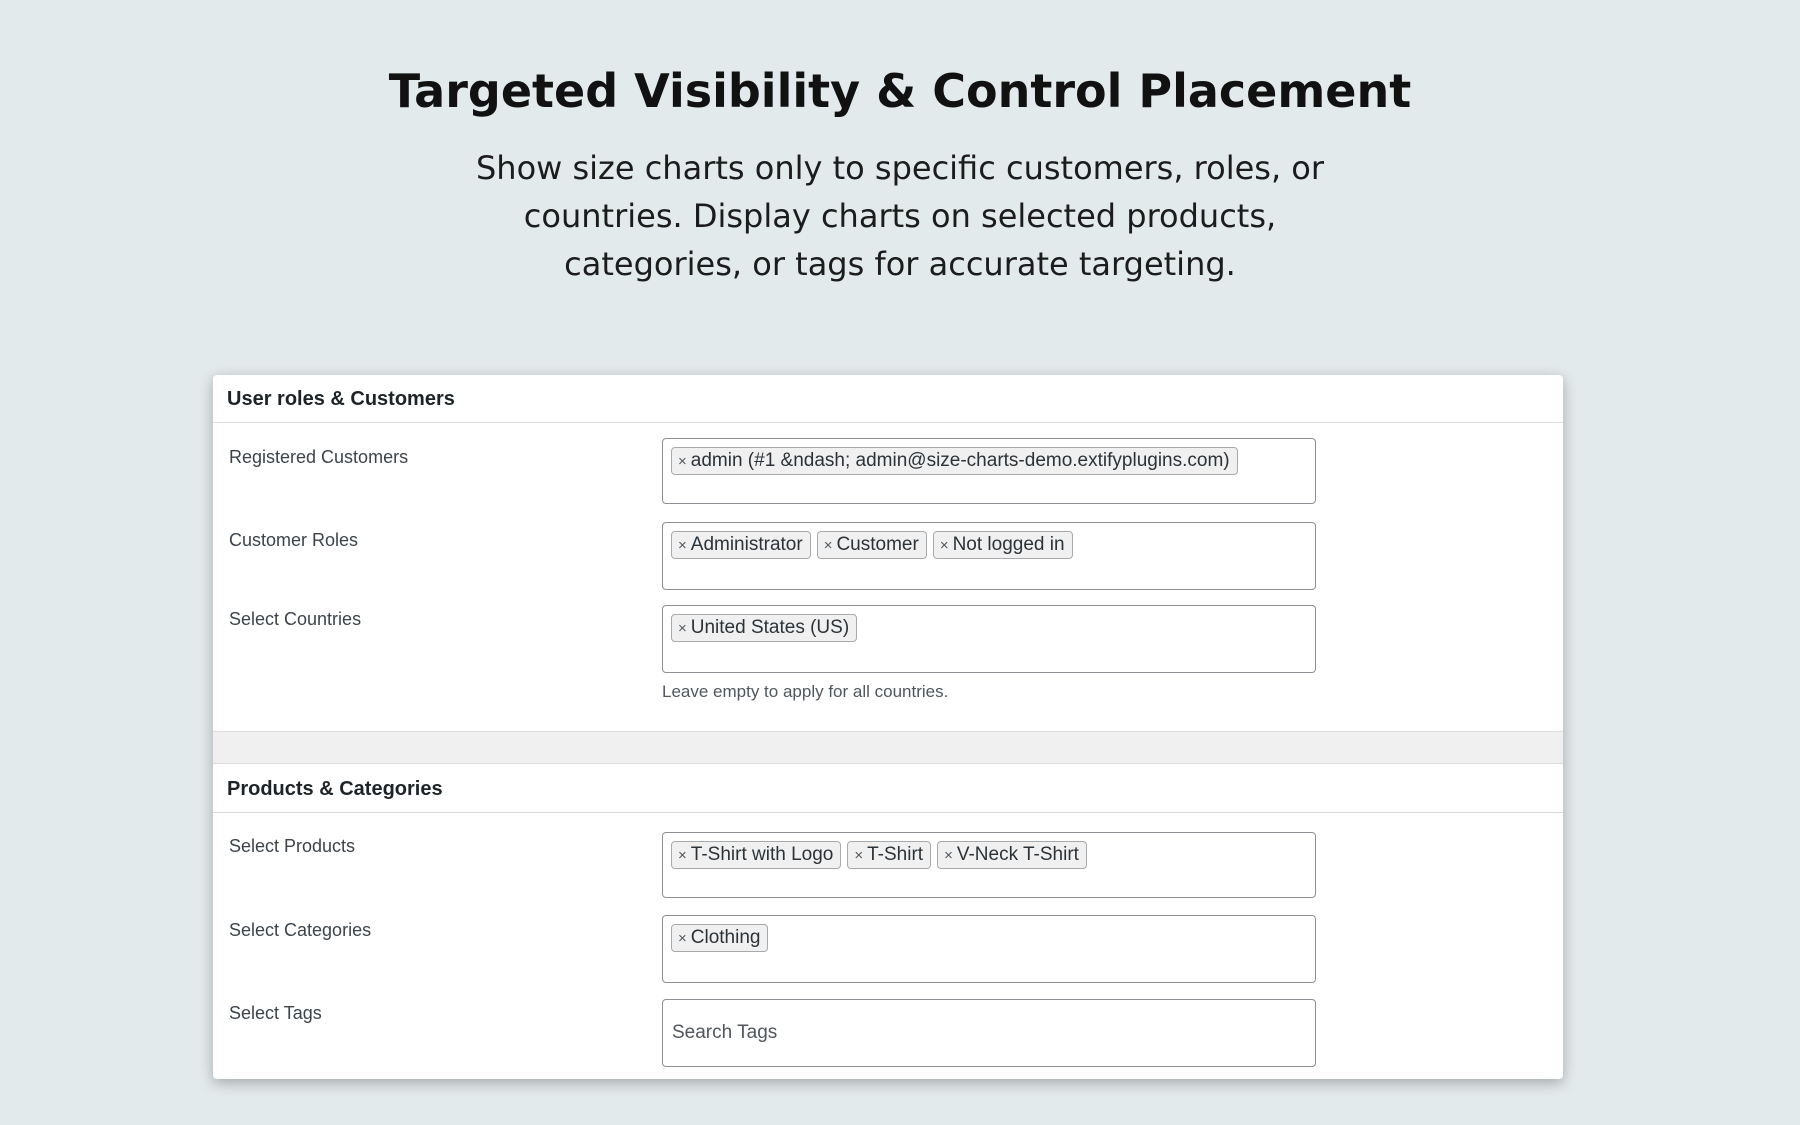 The height and width of the screenshot is (1125, 1800). What do you see at coordinates (746, 544) in the screenshot?
I see `chip-label: Administrator` at bounding box center [746, 544].